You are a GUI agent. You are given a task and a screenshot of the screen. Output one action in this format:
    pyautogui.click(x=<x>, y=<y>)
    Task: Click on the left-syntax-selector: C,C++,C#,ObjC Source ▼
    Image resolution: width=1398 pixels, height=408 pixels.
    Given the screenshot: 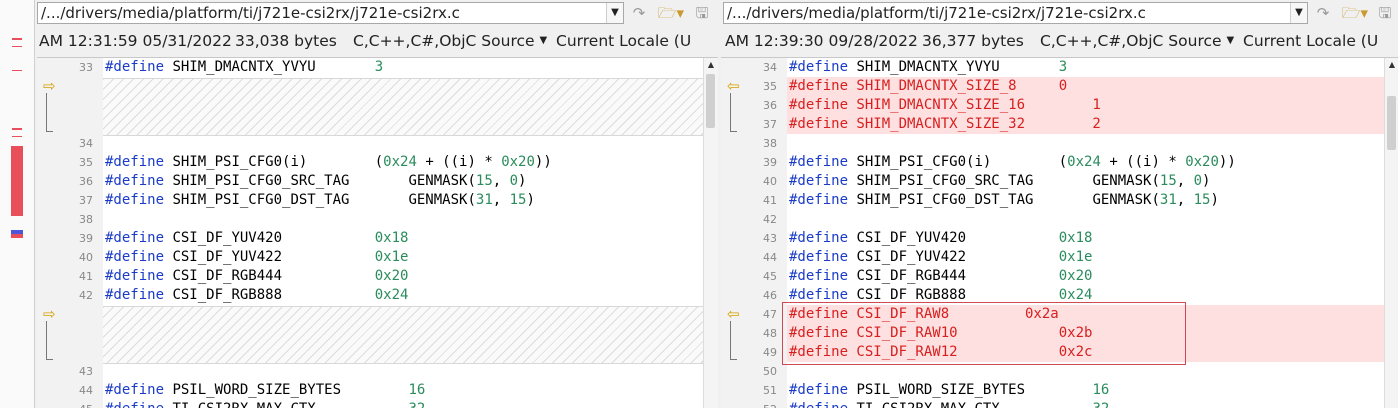 What is the action you would take?
    pyautogui.click(x=454, y=41)
    